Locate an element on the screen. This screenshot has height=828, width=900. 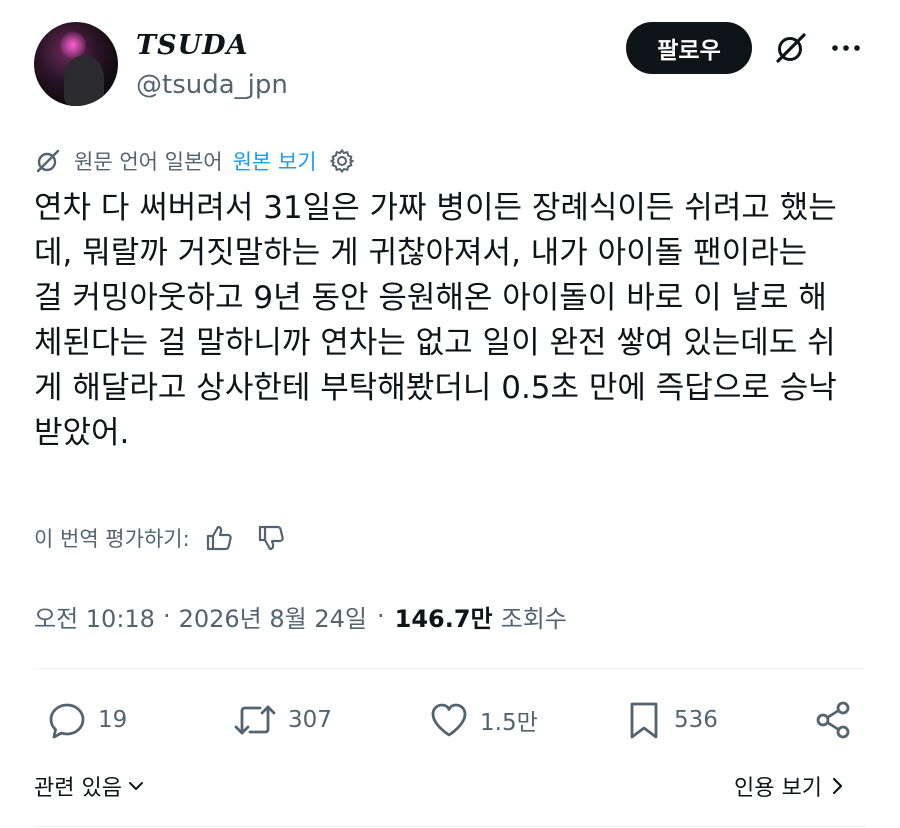
tweet-line: 받았어. is located at coordinates (82, 433).